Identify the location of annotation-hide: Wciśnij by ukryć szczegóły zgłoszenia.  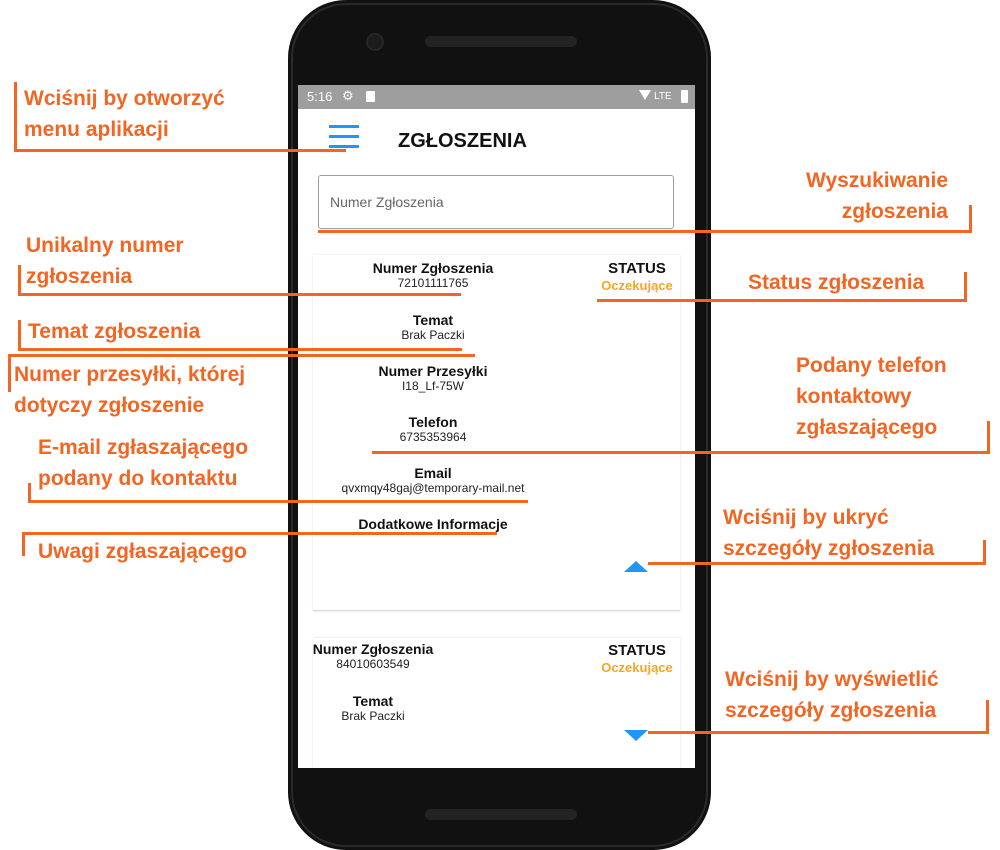
(829, 533).